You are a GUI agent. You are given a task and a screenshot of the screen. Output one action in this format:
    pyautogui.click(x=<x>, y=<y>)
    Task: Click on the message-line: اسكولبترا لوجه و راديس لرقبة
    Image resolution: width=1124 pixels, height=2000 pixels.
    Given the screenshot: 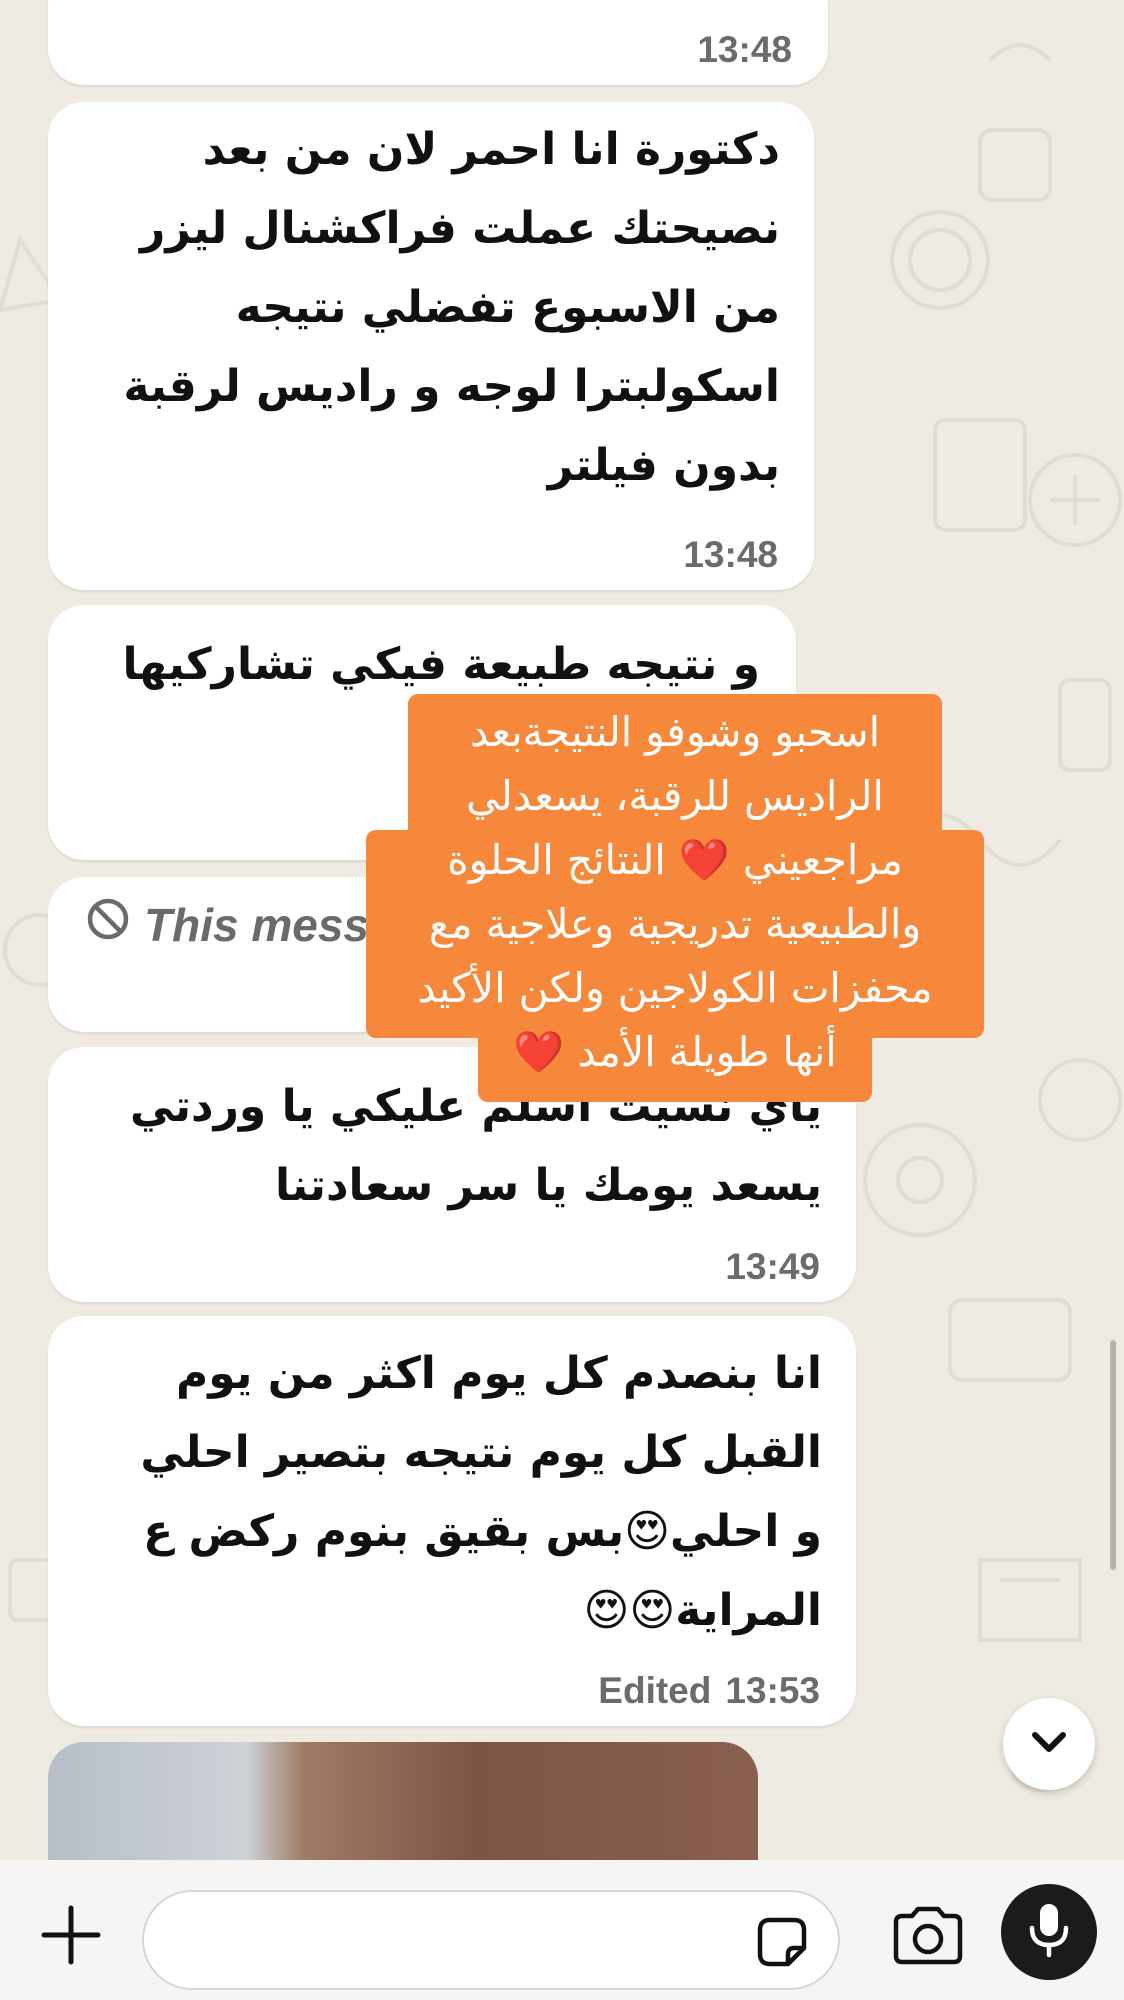 What is the action you would take?
    pyautogui.click(x=451, y=386)
    